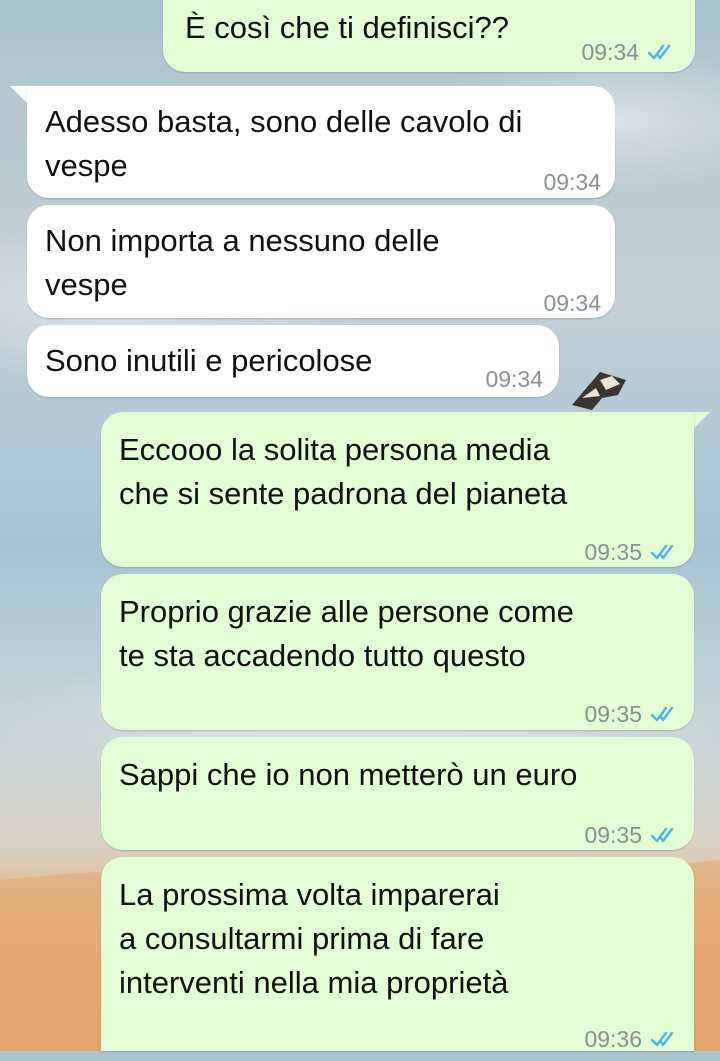 The image size is (720, 1061). Describe the element at coordinates (397, 793) in the screenshot. I see `message-bubble-outgoing: Sappi che io non metterò un euro 09:35` at that location.